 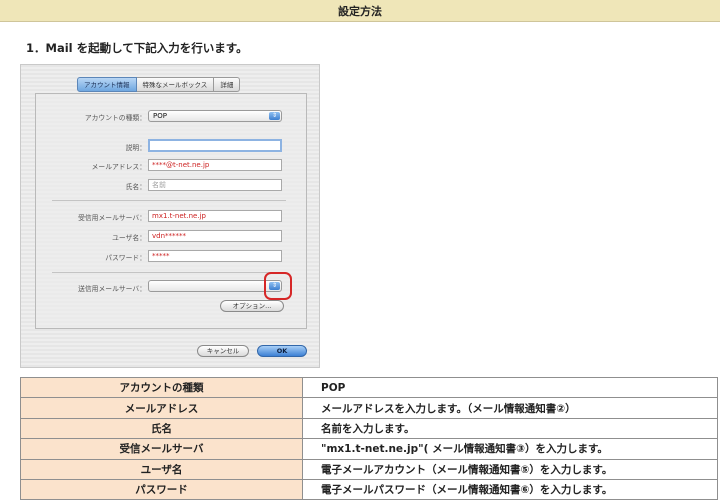 What do you see at coordinates (112, 218) in the screenshot?
I see `incoming-server-label: 受信用メールサーバ：` at bounding box center [112, 218].